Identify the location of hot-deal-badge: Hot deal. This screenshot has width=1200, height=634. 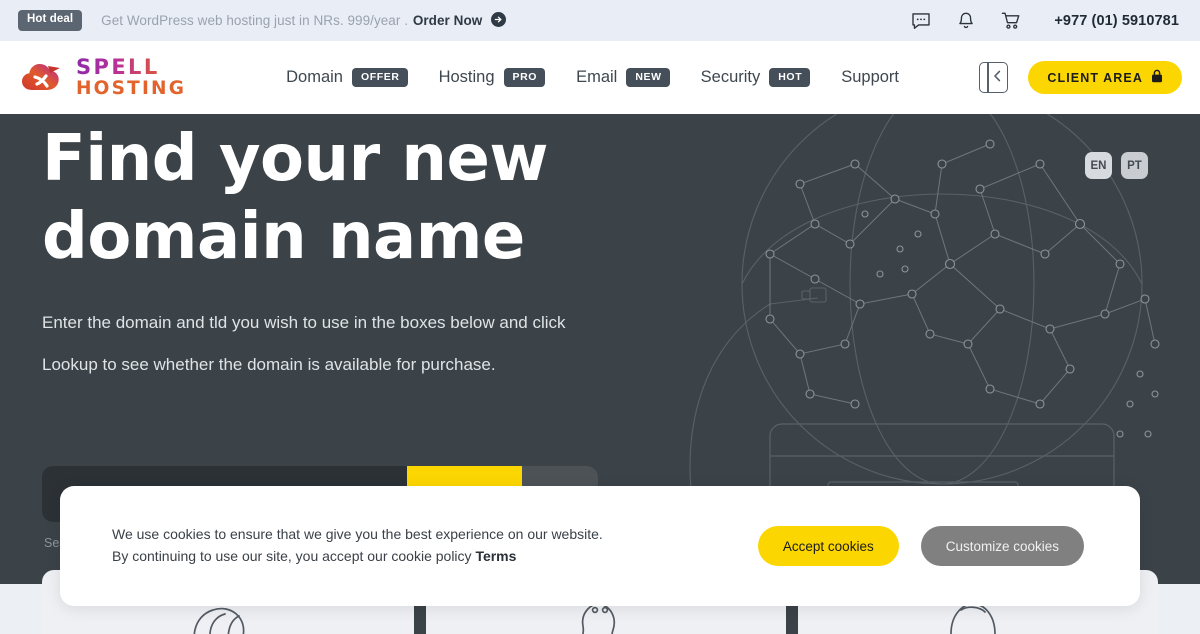
(50, 20).